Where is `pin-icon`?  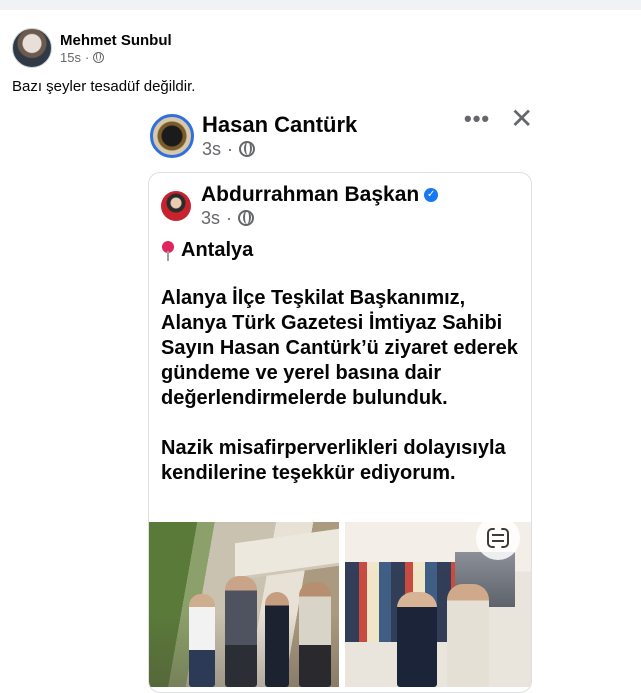 pin-icon is located at coordinates (168, 250).